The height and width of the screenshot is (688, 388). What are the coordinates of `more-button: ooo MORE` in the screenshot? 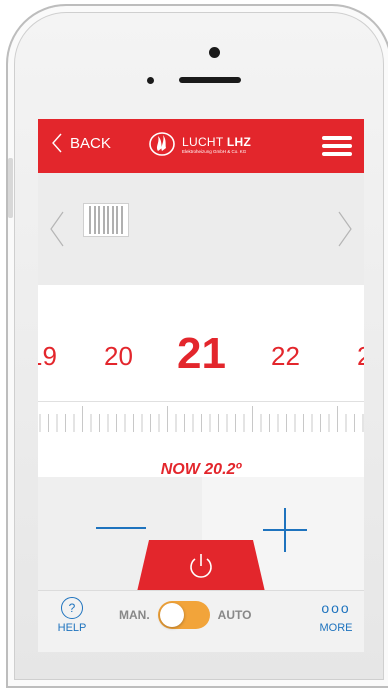 It's located at (336, 617).